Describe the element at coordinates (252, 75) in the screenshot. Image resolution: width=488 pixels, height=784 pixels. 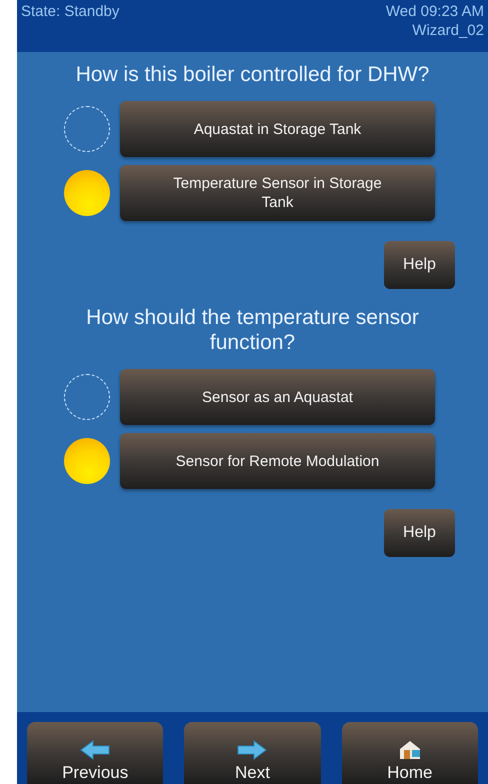
I see `question-text: How is this boiler controlled for DHW?` at that location.